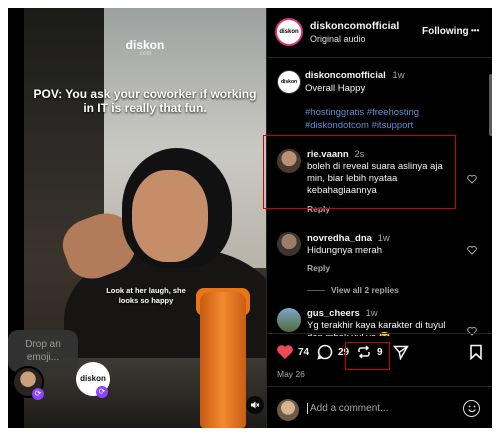 This screenshot has height=435, width=500. I want to click on caption-text: Overall Happy, so click(335, 88).